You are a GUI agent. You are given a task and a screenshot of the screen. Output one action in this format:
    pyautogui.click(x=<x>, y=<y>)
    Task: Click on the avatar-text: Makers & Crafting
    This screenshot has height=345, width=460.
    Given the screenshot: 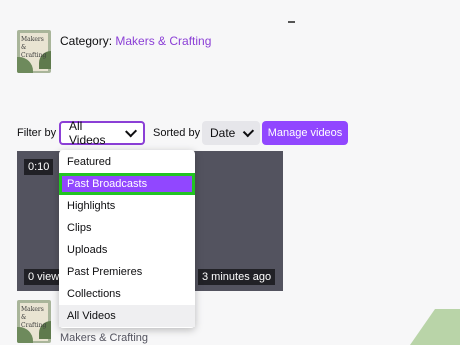 What is the action you would take?
    pyautogui.click(x=34, y=317)
    